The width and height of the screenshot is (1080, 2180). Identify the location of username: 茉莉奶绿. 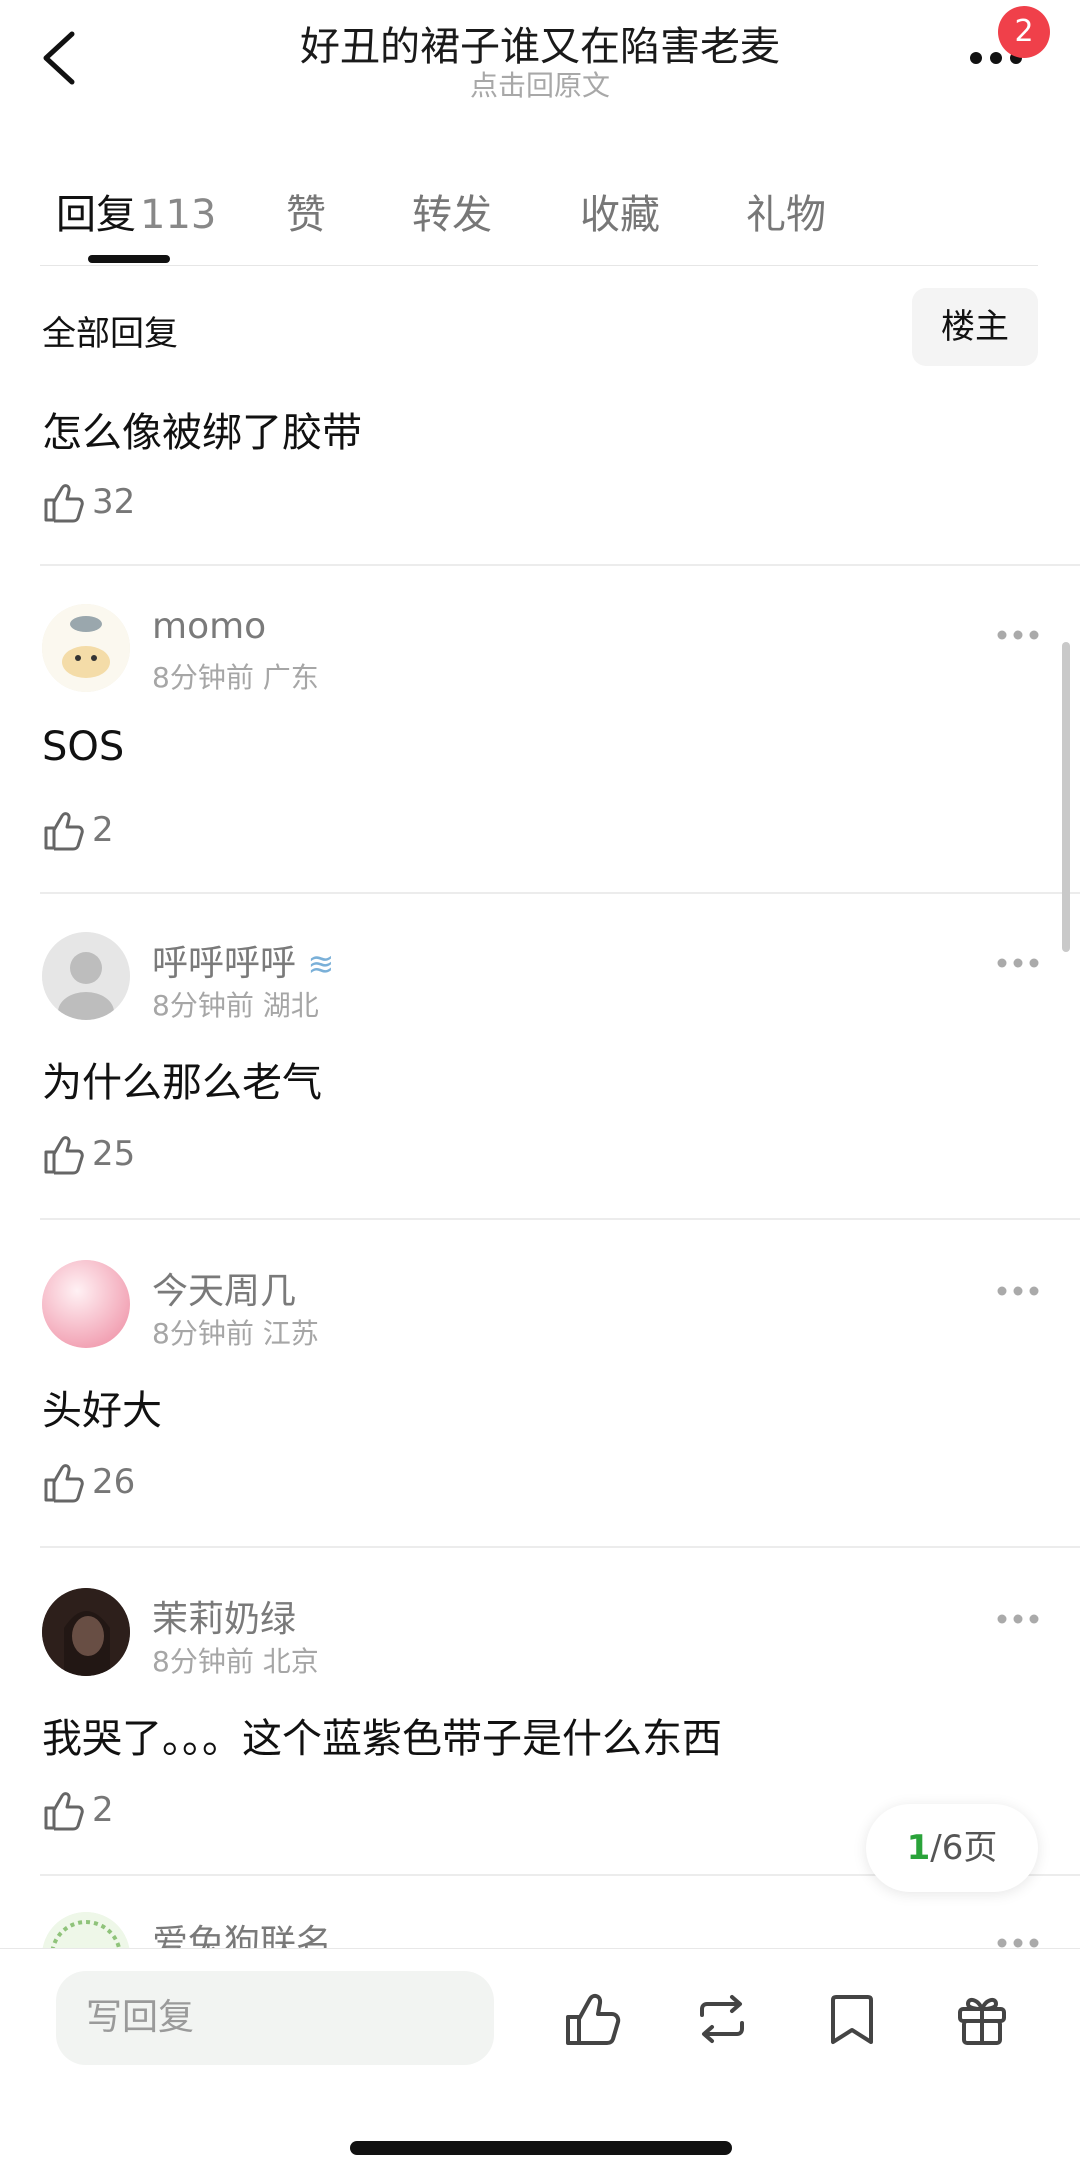
(224, 1616).